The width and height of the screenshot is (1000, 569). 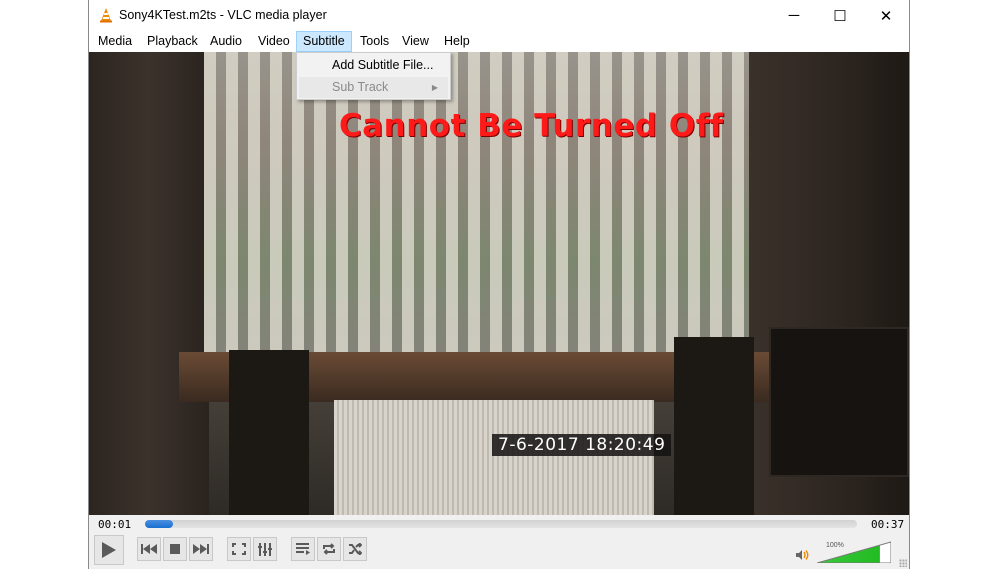 I want to click on menu-playback: Playback, so click(x=172, y=41).